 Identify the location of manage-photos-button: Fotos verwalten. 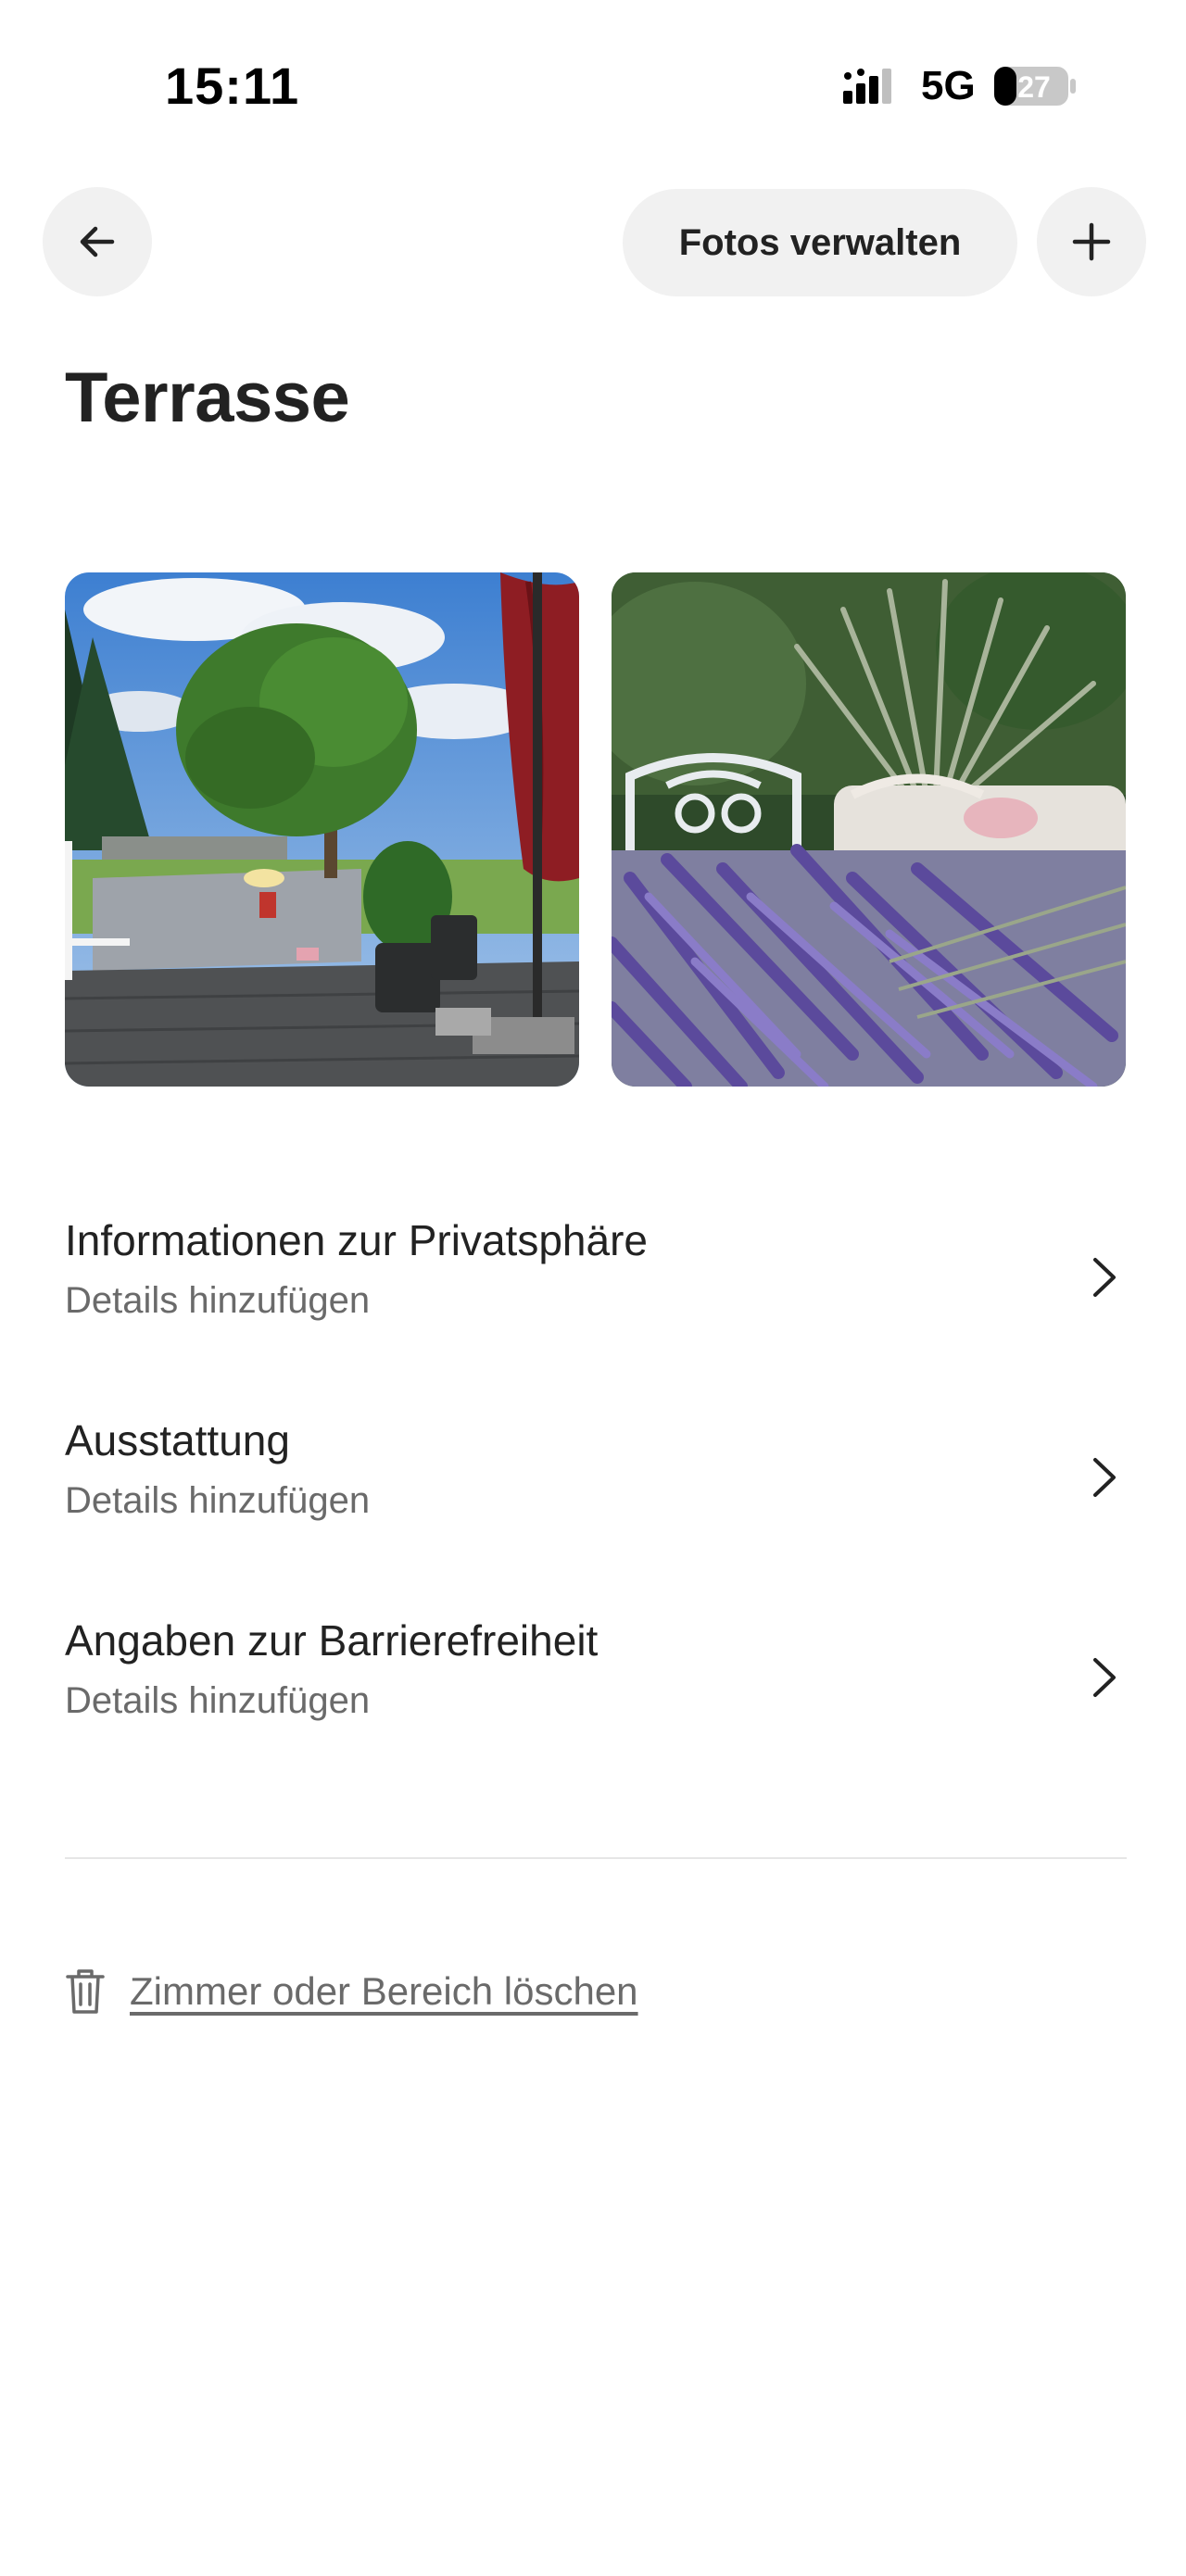
(820, 242).